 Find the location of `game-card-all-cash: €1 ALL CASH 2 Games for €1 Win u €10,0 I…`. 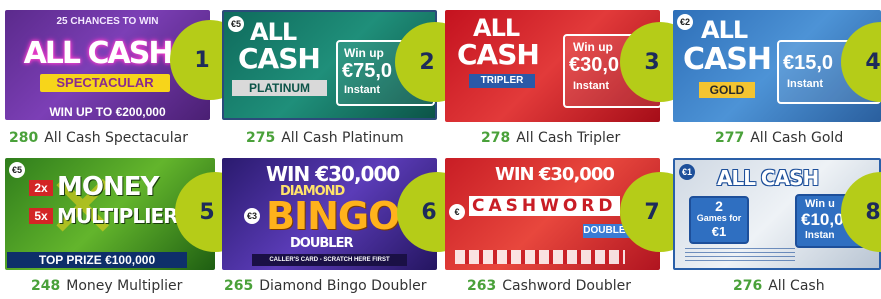

game-card-all-cash: €1 ALL CASH 2 Games for €1 Win u €10,0 I… is located at coordinates (777, 228).